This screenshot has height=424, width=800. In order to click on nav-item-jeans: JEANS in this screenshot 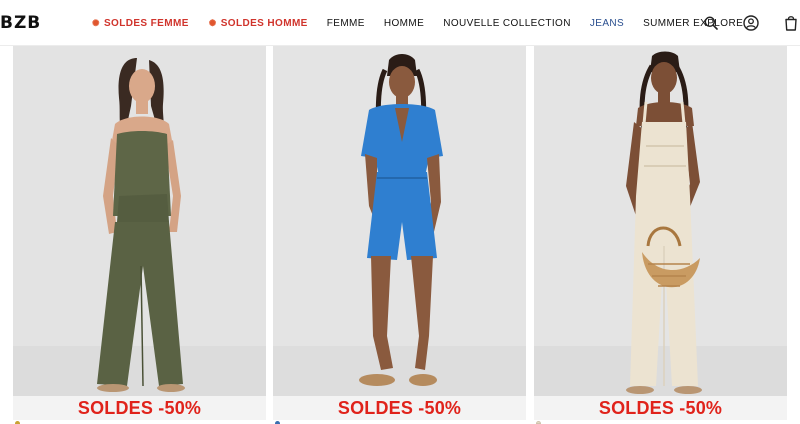, I will do `click(607, 23)`.